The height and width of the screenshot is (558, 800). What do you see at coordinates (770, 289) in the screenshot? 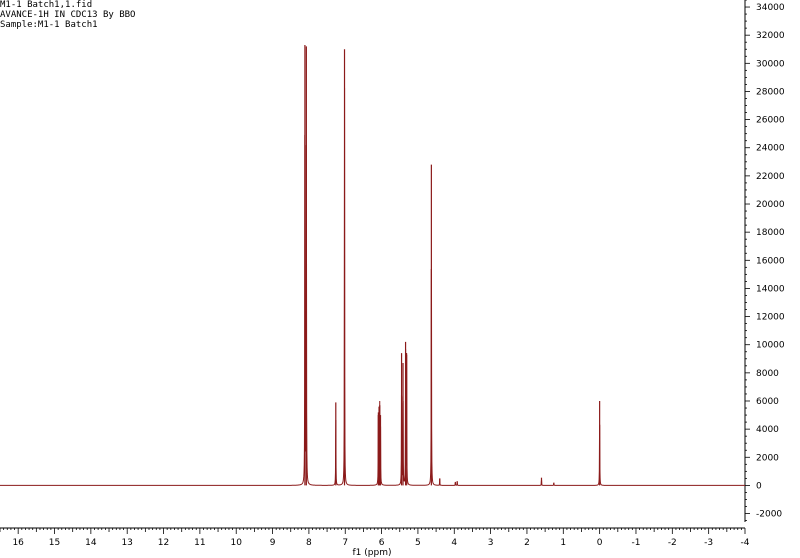
I see `y-tick-label: 14000` at bounding box center [770, 289].